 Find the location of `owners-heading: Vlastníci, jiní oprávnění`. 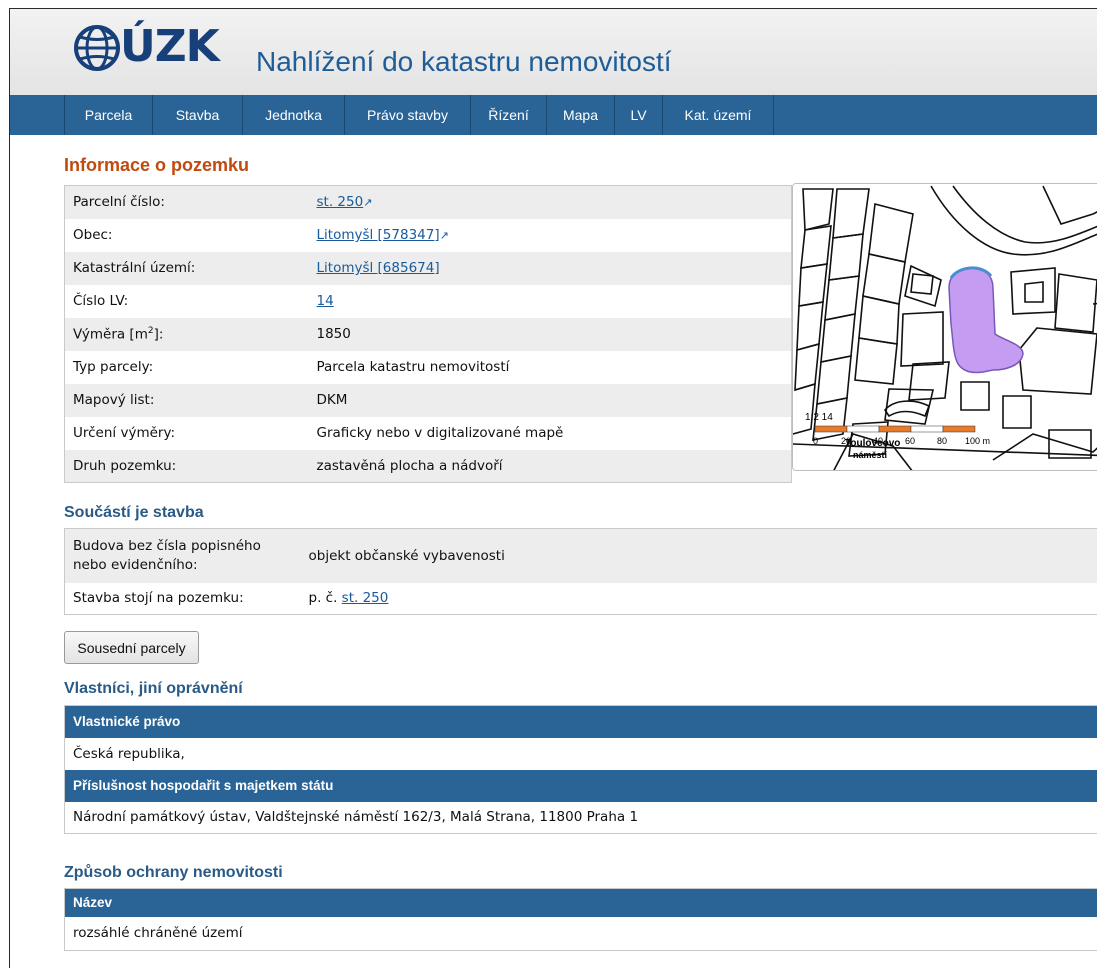

owners-heading: Vlastníci, jiní oprávnění is located at coordinates (153, 689).